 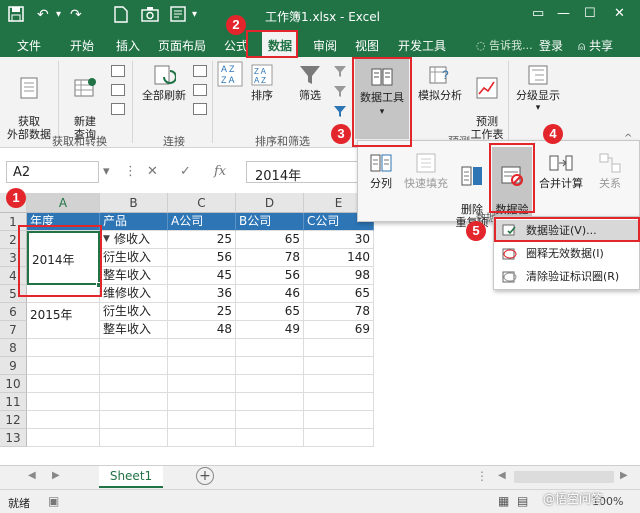 I want to click on ribbon-display-icon: ▭, so click(x=538, y=13).